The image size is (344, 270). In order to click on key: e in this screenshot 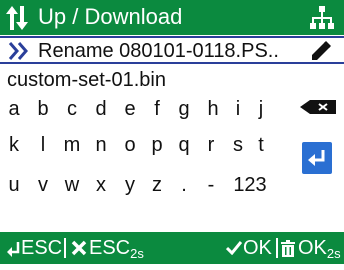, I will do `click(130, 109)`.